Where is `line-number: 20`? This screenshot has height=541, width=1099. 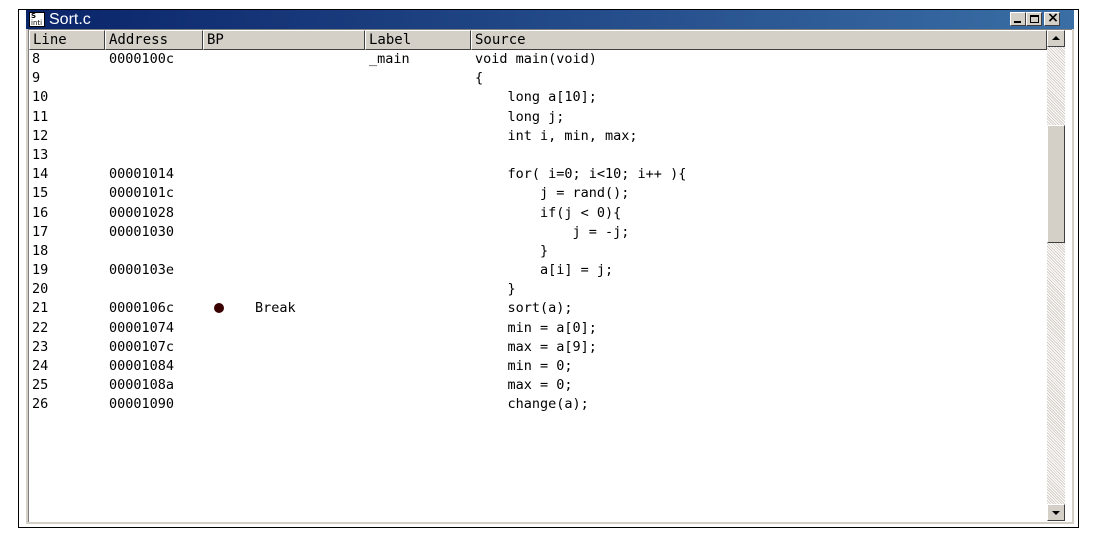 line-number: 20 is located at coordinates (40, 289).